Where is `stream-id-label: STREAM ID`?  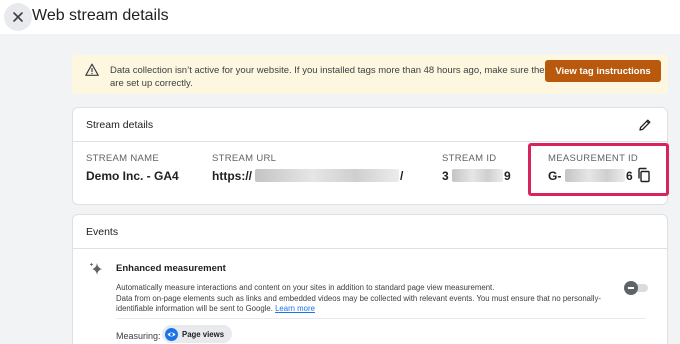
stream-id-label: STREAM ID is located at coordinates (469, 158).